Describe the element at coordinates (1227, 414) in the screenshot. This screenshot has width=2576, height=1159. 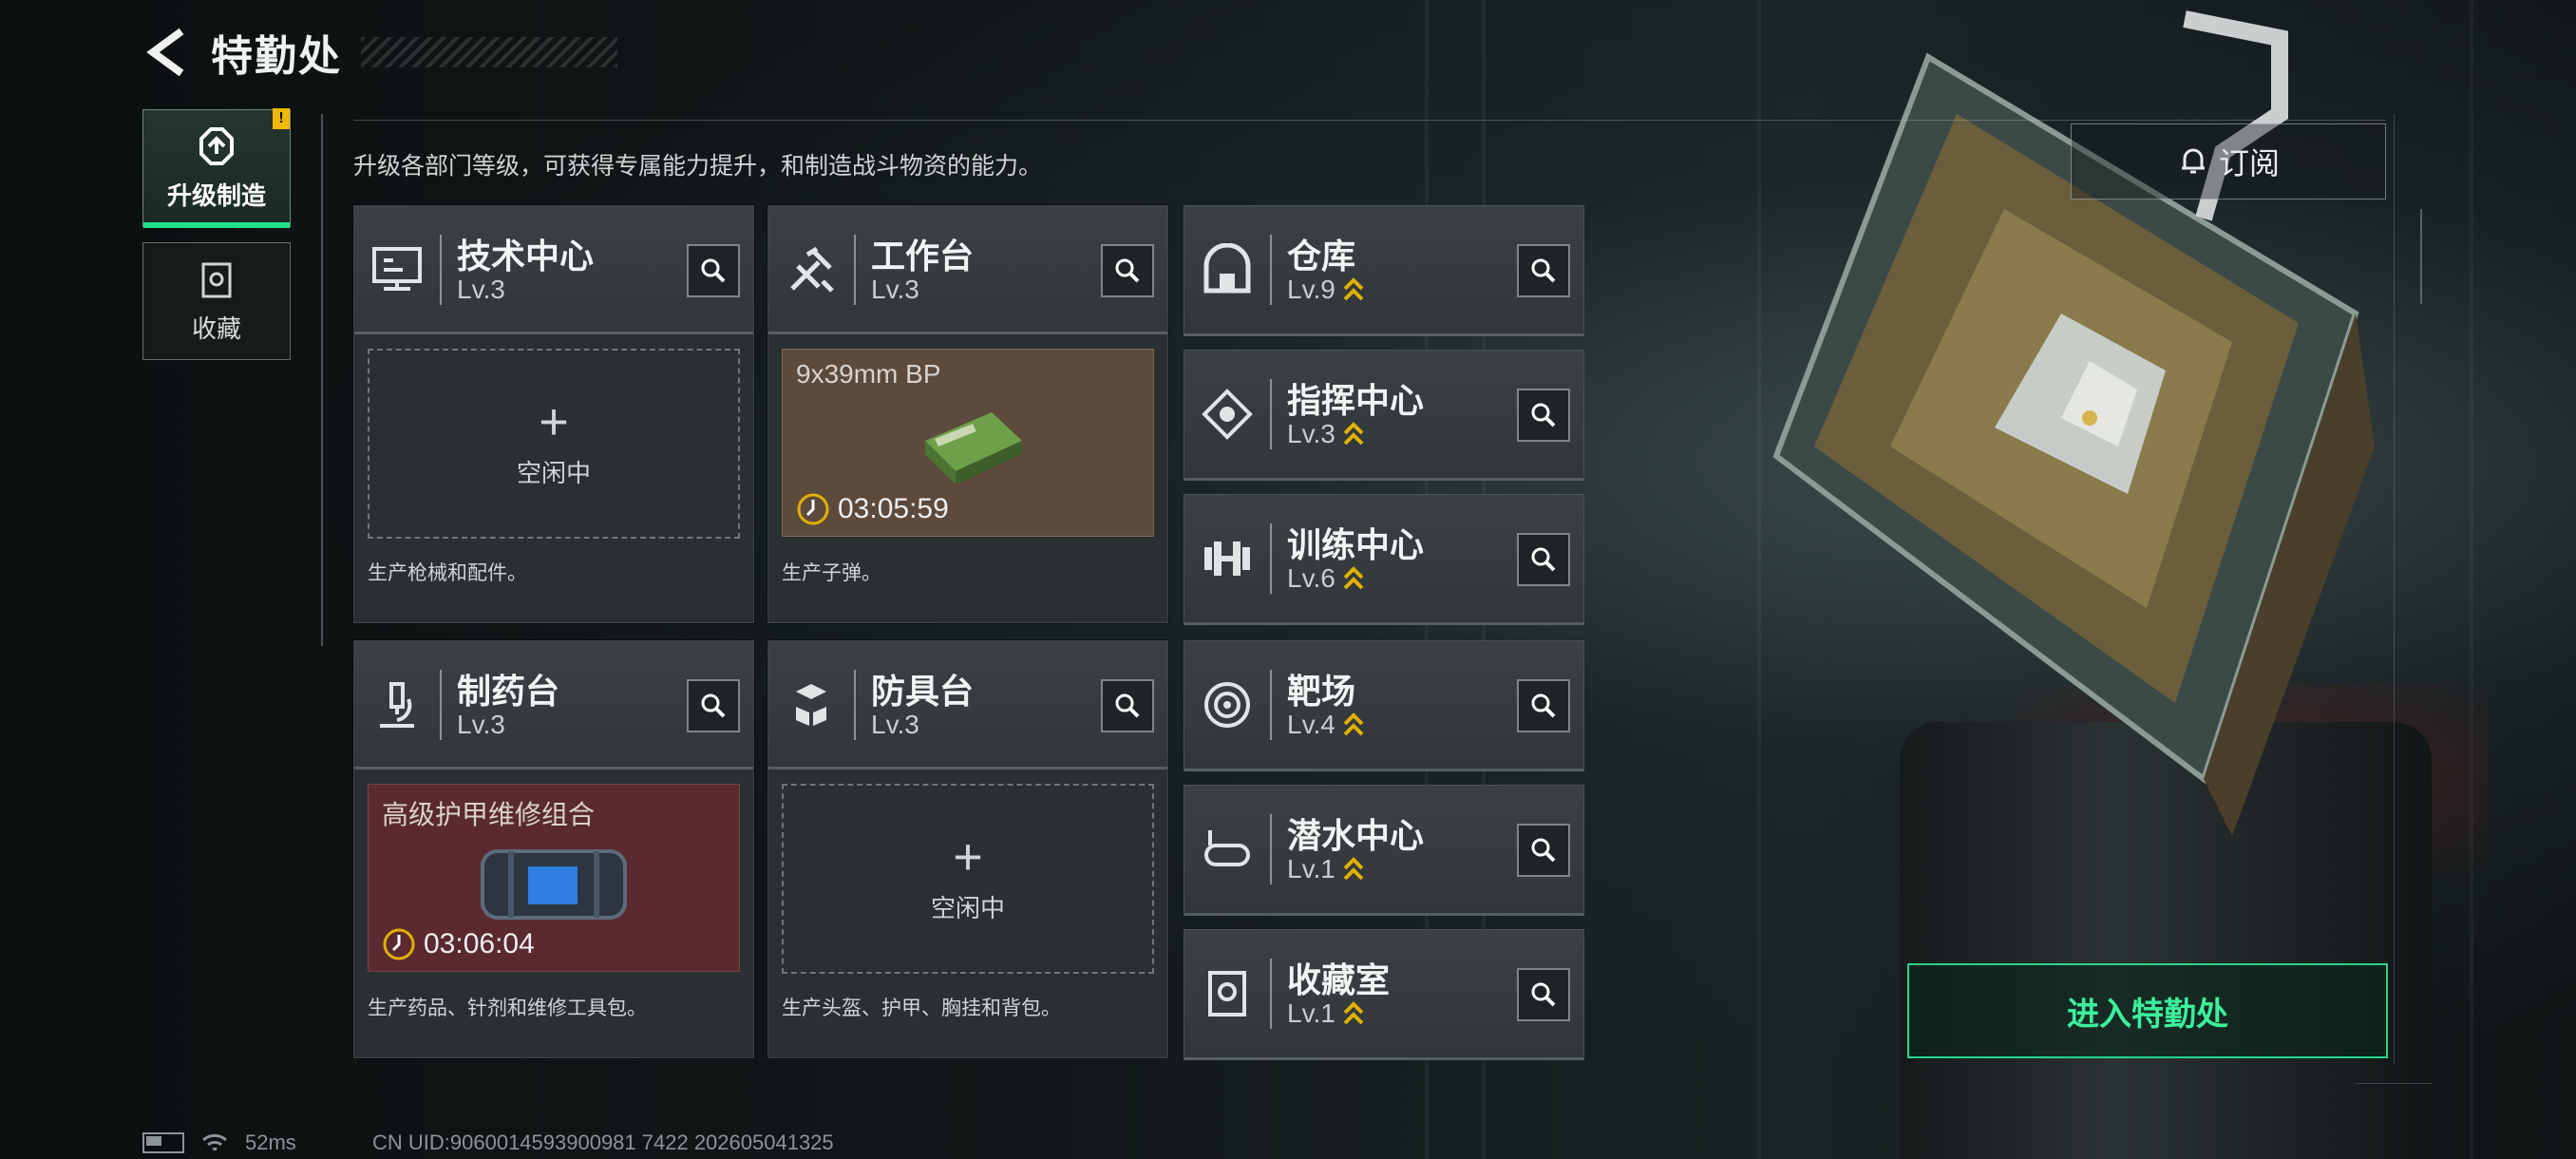
I see `command-icon` at that location.